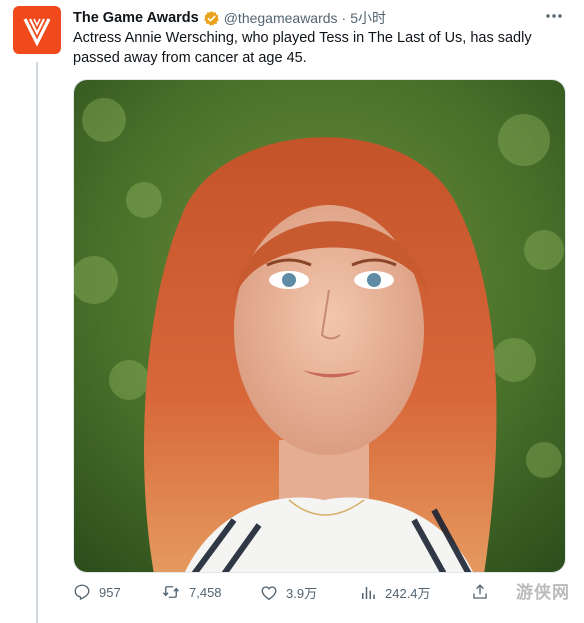 This screenshot has height=623, width=584. What do you see at coordinates (543, 592) in the screenshot?
I see `site-watermark: 游侠网` at bounding box center [543, 592].